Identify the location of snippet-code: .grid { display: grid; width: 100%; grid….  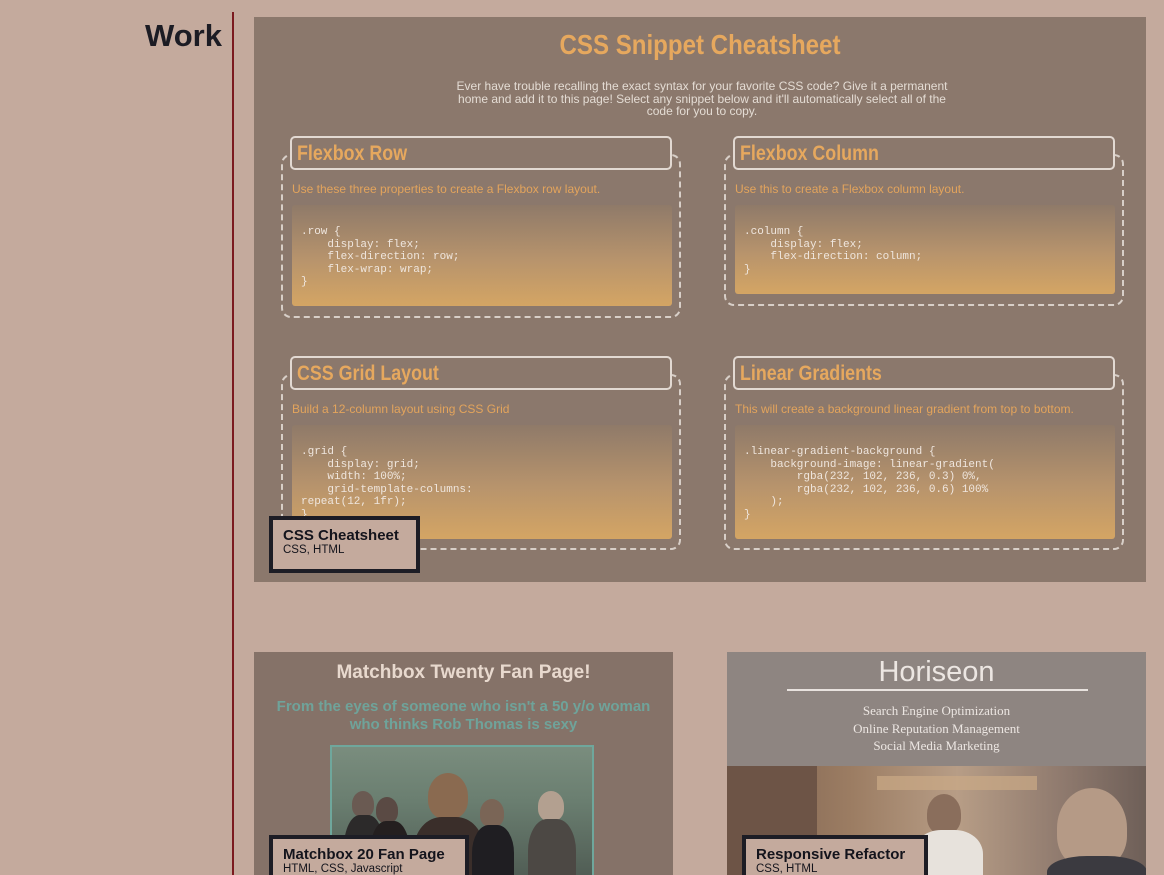
(387, 483).